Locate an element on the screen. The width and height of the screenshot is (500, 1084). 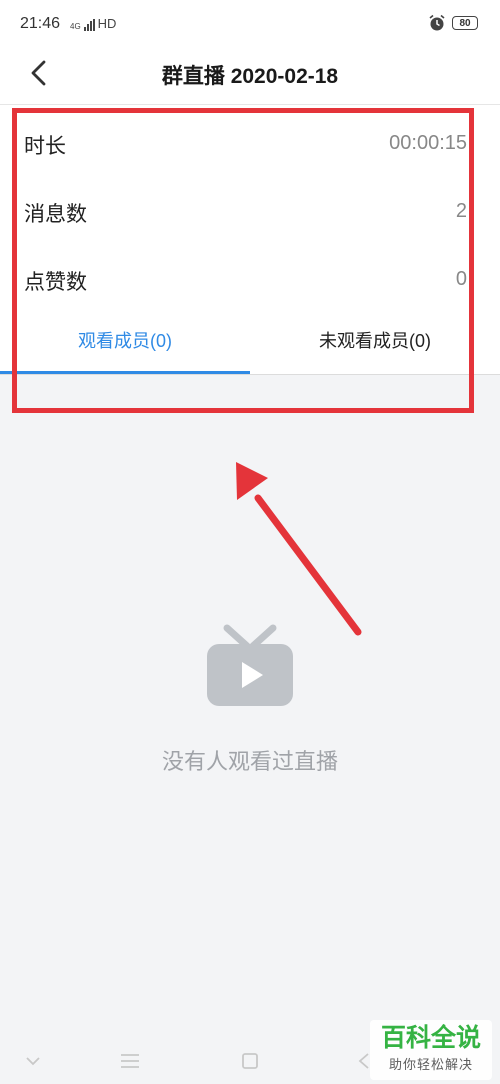
watermark-logo: 百科全说 助你轻松解决 is located at coordinates (431, 1050).